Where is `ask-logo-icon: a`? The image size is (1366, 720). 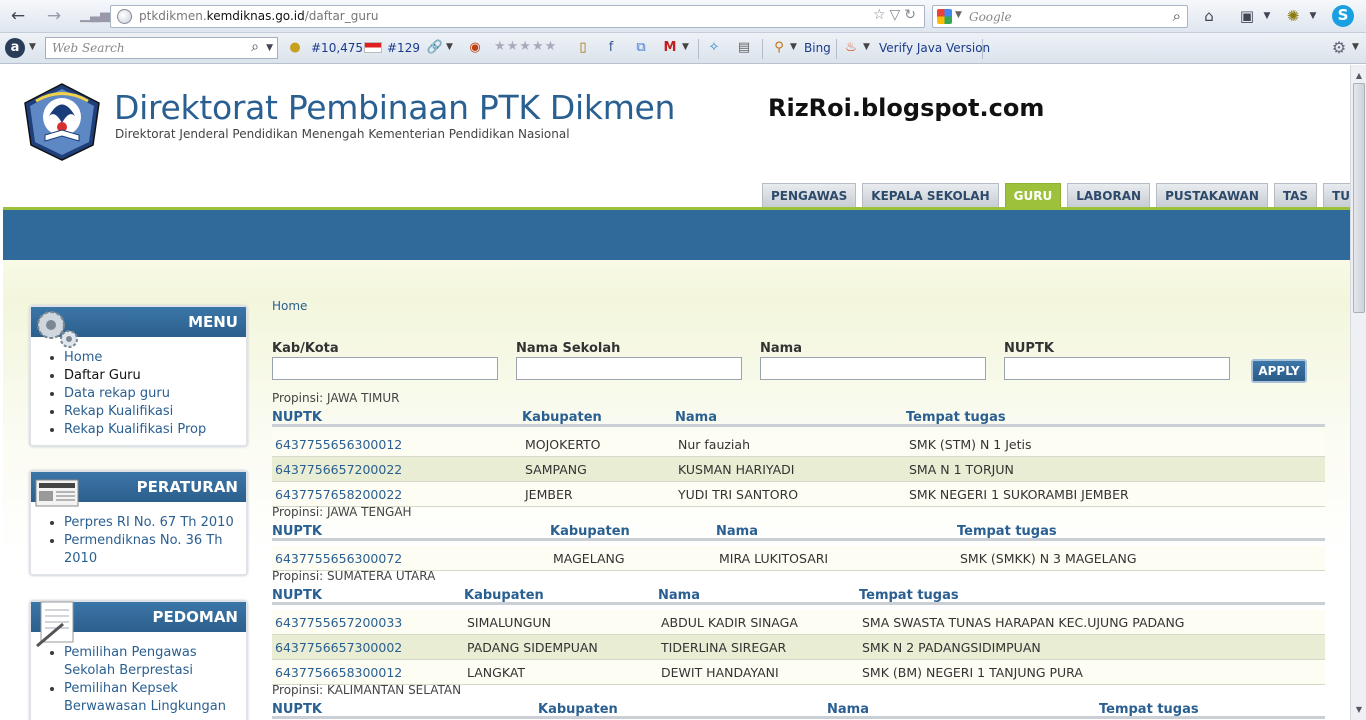 ask-logo-icon: a is located at coordinates (15, 48).